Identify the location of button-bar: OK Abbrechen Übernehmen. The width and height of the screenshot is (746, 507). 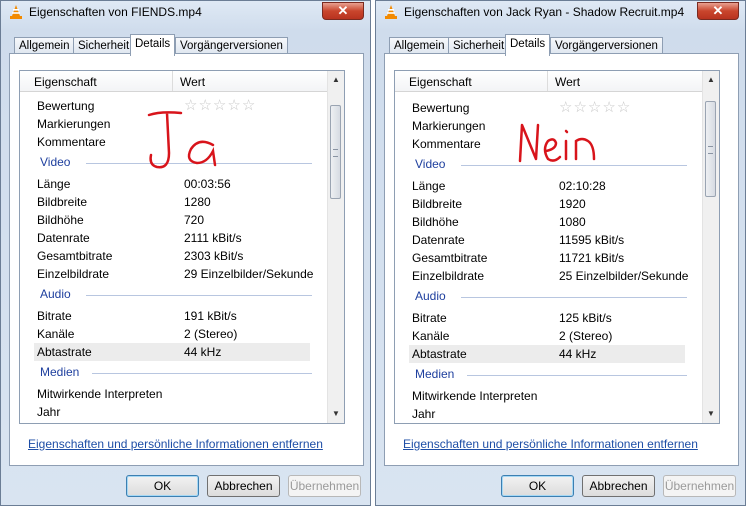
(560, 487).